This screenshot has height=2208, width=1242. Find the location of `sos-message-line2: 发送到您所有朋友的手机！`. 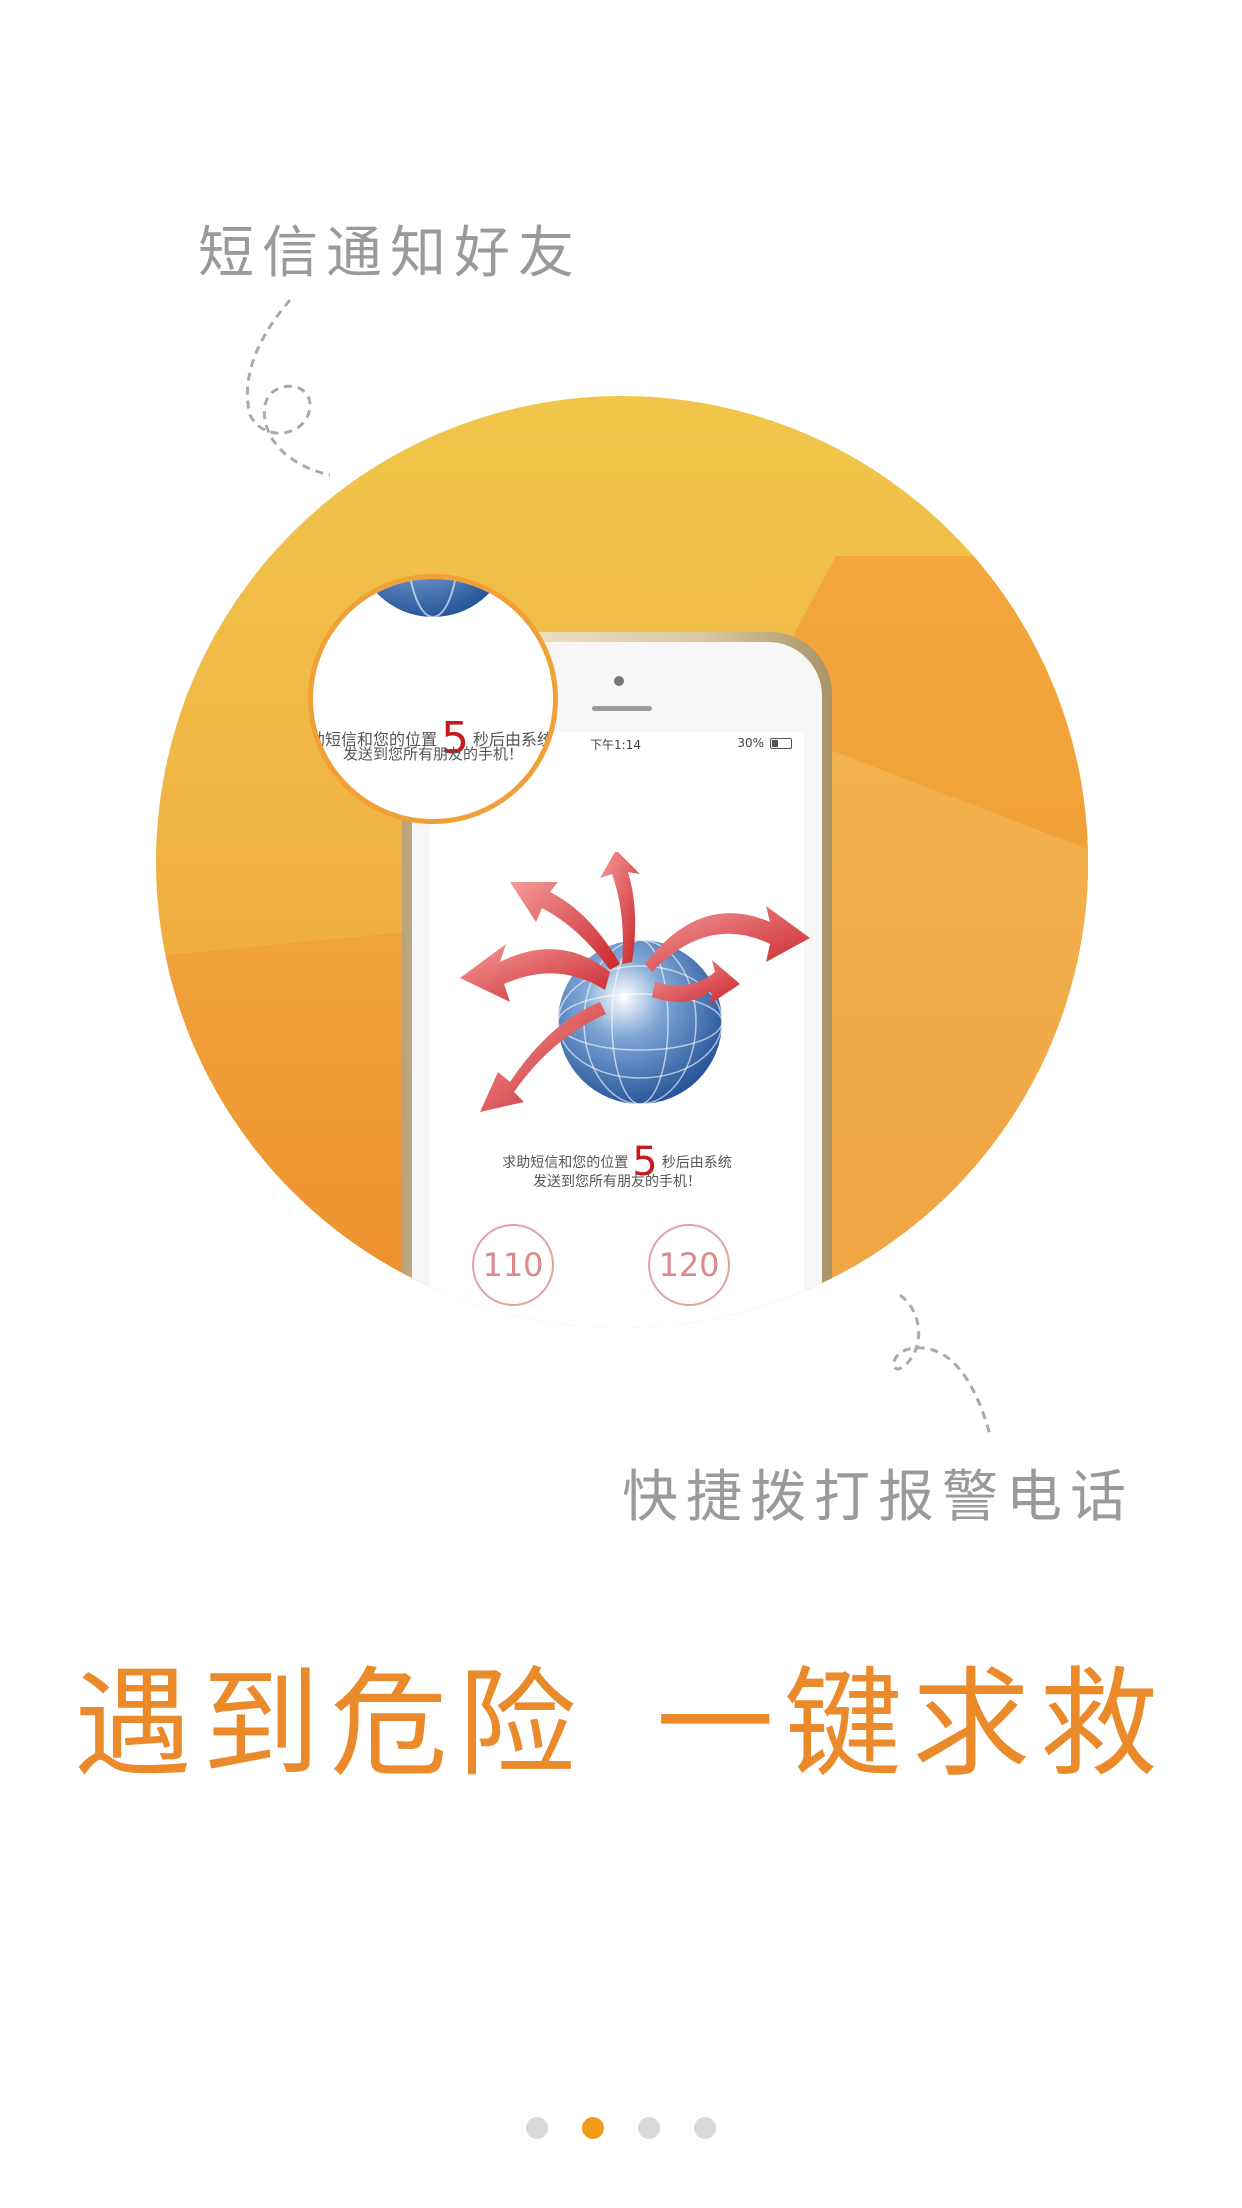

sos-message-line2: 发送到您所有朋友的手机！ is located at coordinates (617, 1182).